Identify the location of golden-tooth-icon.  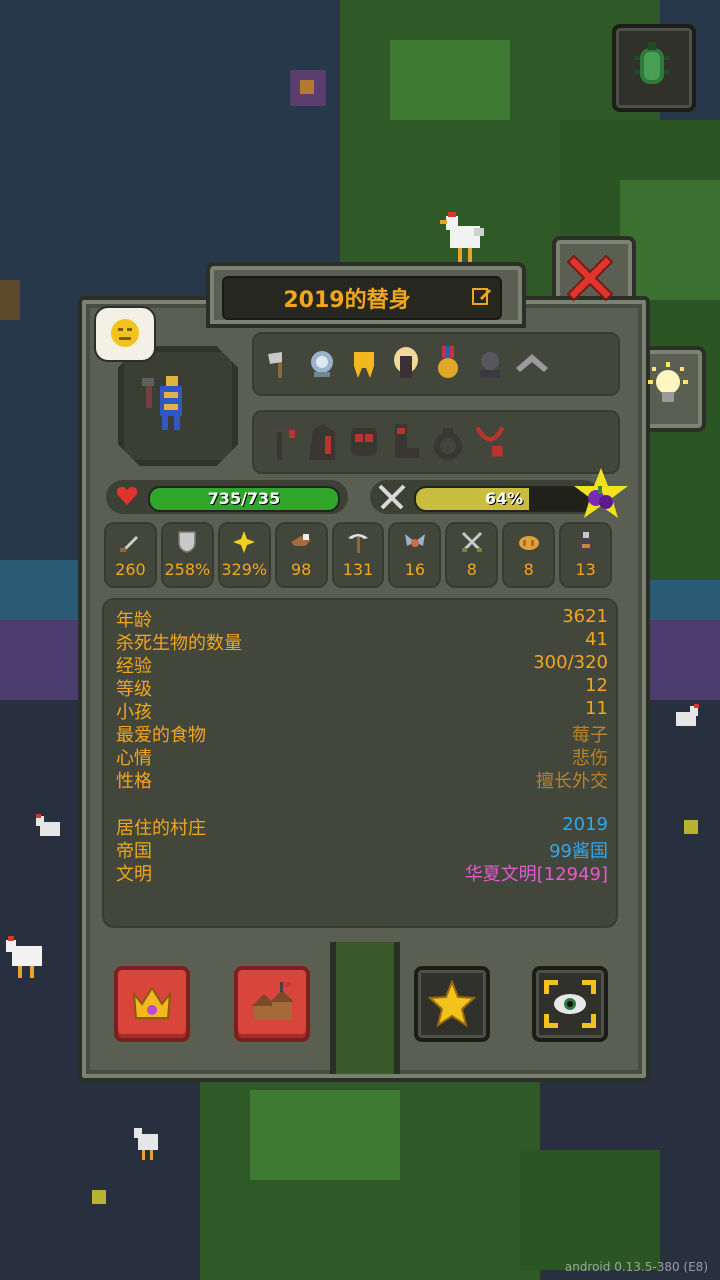
(364, 364).